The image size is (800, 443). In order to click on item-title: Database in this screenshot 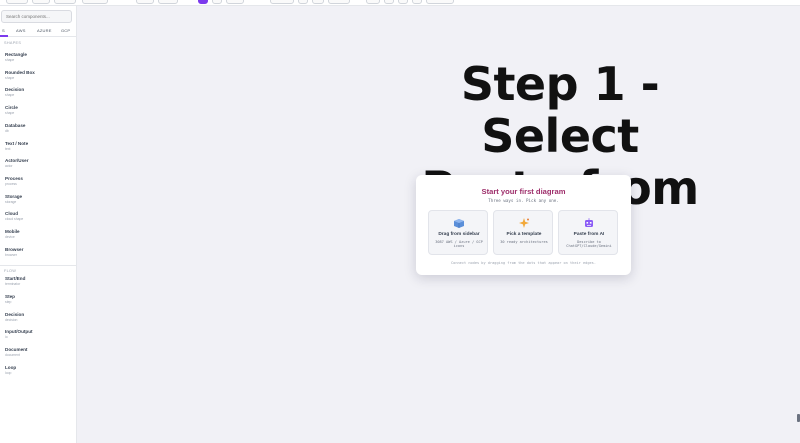, I will do `click(15, 125)`.